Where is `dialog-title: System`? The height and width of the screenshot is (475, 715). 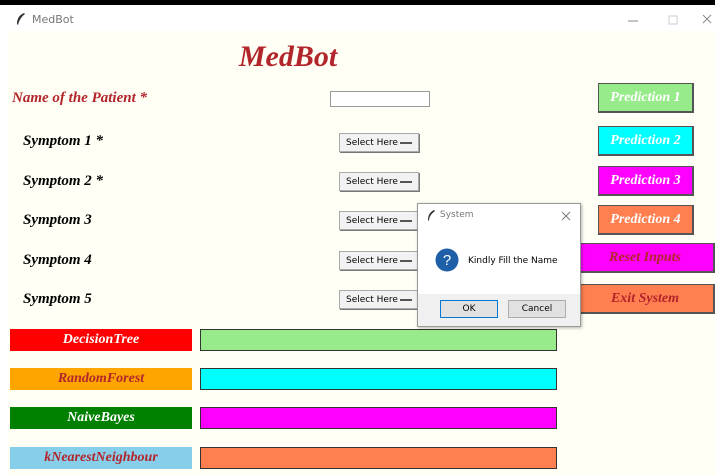
dialog-title: System is located at coordinates (457, 215).